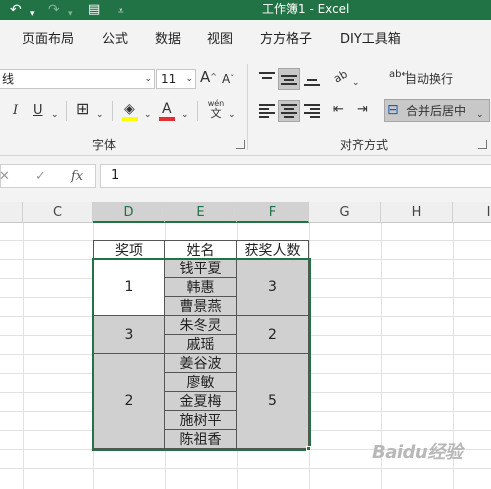 The height and width of the screenshot is (489, 491). What do you see at coordinates (201, 325) in the screenshot?
I see `name-cell: 朱冬灵` at bounding box center [201, 325].